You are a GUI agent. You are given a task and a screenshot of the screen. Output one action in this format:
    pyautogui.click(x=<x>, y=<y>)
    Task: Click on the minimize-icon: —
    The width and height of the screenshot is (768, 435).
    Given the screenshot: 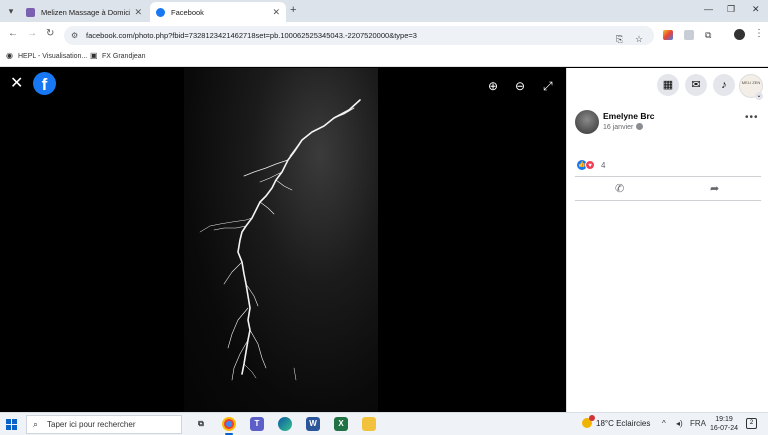 What is the action you would take?
    pyautogui.click(x=708, y=9)
    